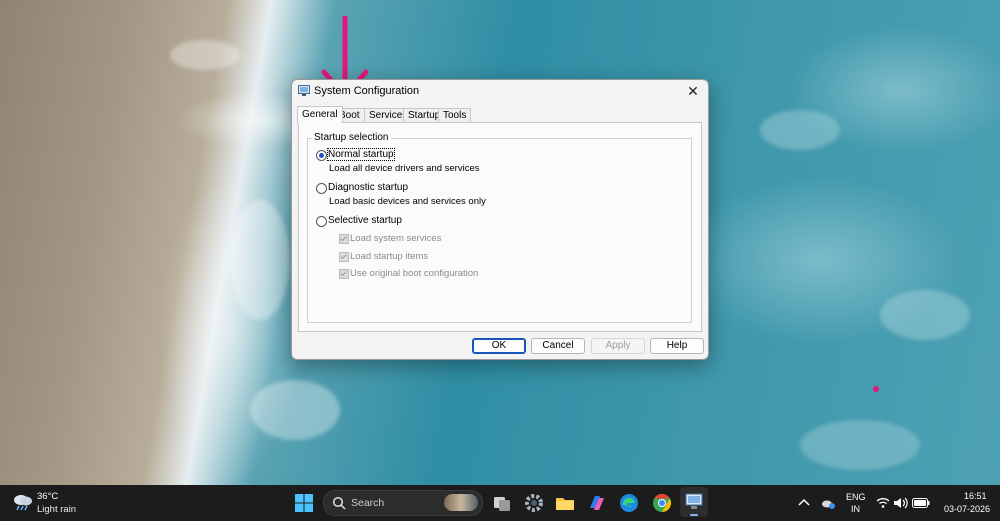 The height and width of the screenshot is (521, 1000). Describe the element at coordinates (57, 509) in the screenshot. I see `weather-condition: Light rain` at that location.